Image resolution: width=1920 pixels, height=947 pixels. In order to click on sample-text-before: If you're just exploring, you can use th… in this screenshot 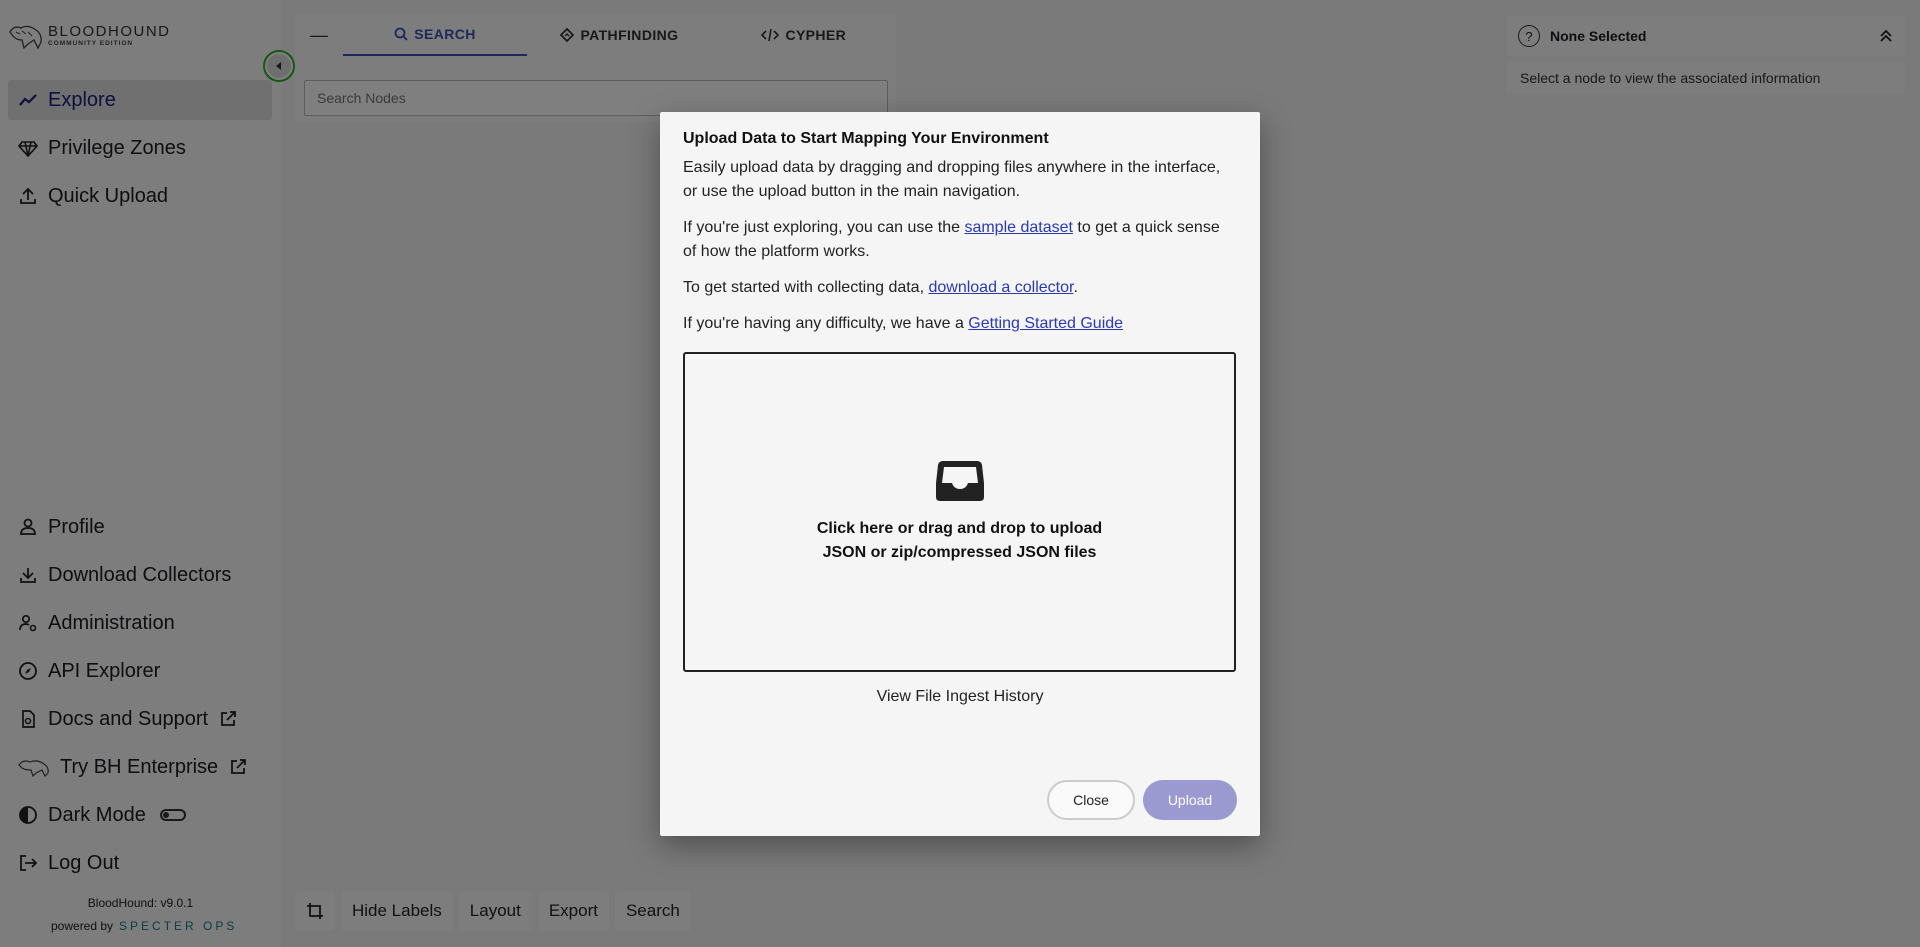, I will do `click(824, 227)`.